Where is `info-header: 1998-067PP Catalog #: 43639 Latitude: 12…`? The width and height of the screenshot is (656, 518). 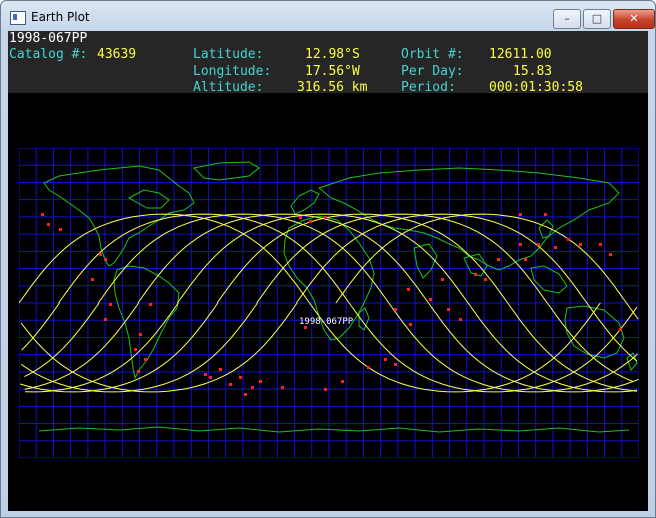
info-header: 1998-067PP Catalog #: 43639 Latitude: 12… is located at coordinates (328, 63).